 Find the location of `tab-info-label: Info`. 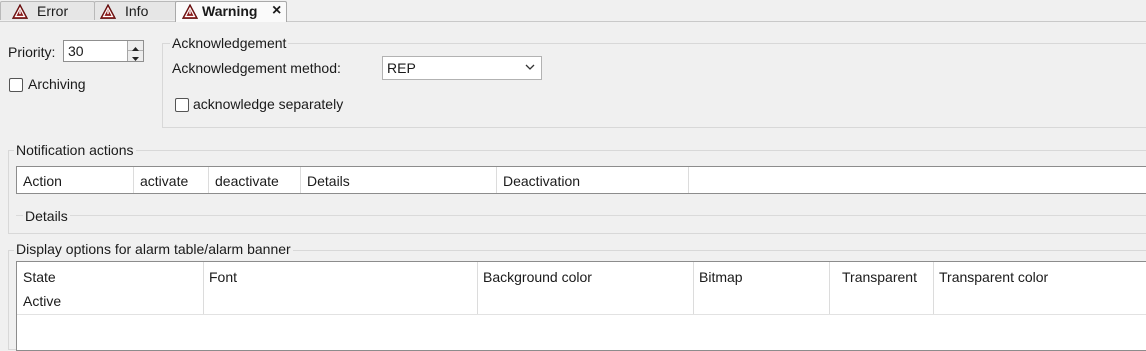

tab-info-label: Info is located at coordinates (137, 11).